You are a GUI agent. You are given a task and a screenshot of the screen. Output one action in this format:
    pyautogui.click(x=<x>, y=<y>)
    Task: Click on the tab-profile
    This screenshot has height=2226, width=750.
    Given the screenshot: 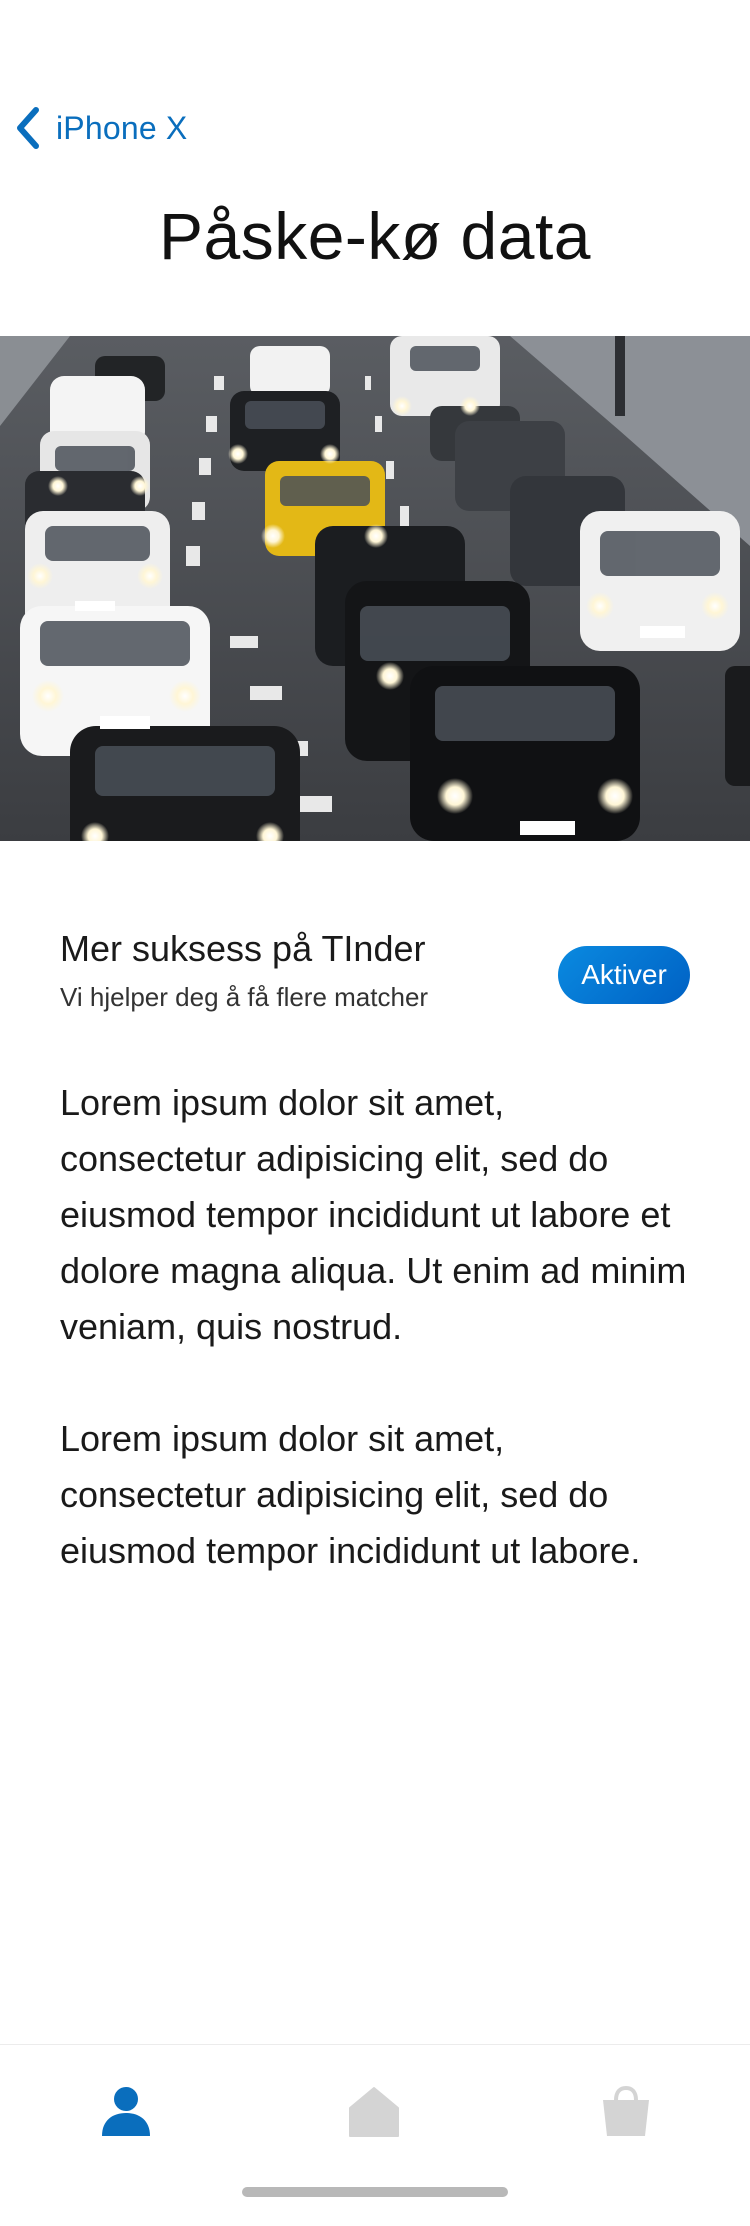 What is the action you would take?
    pyautogui.click(x=126, y=2111)
    